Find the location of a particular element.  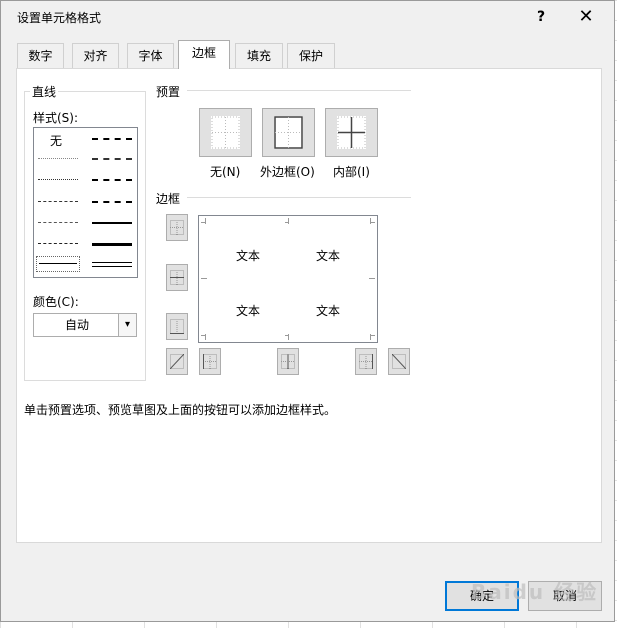

border-inside-horizontal-icon is located at coordinates (177, 277).